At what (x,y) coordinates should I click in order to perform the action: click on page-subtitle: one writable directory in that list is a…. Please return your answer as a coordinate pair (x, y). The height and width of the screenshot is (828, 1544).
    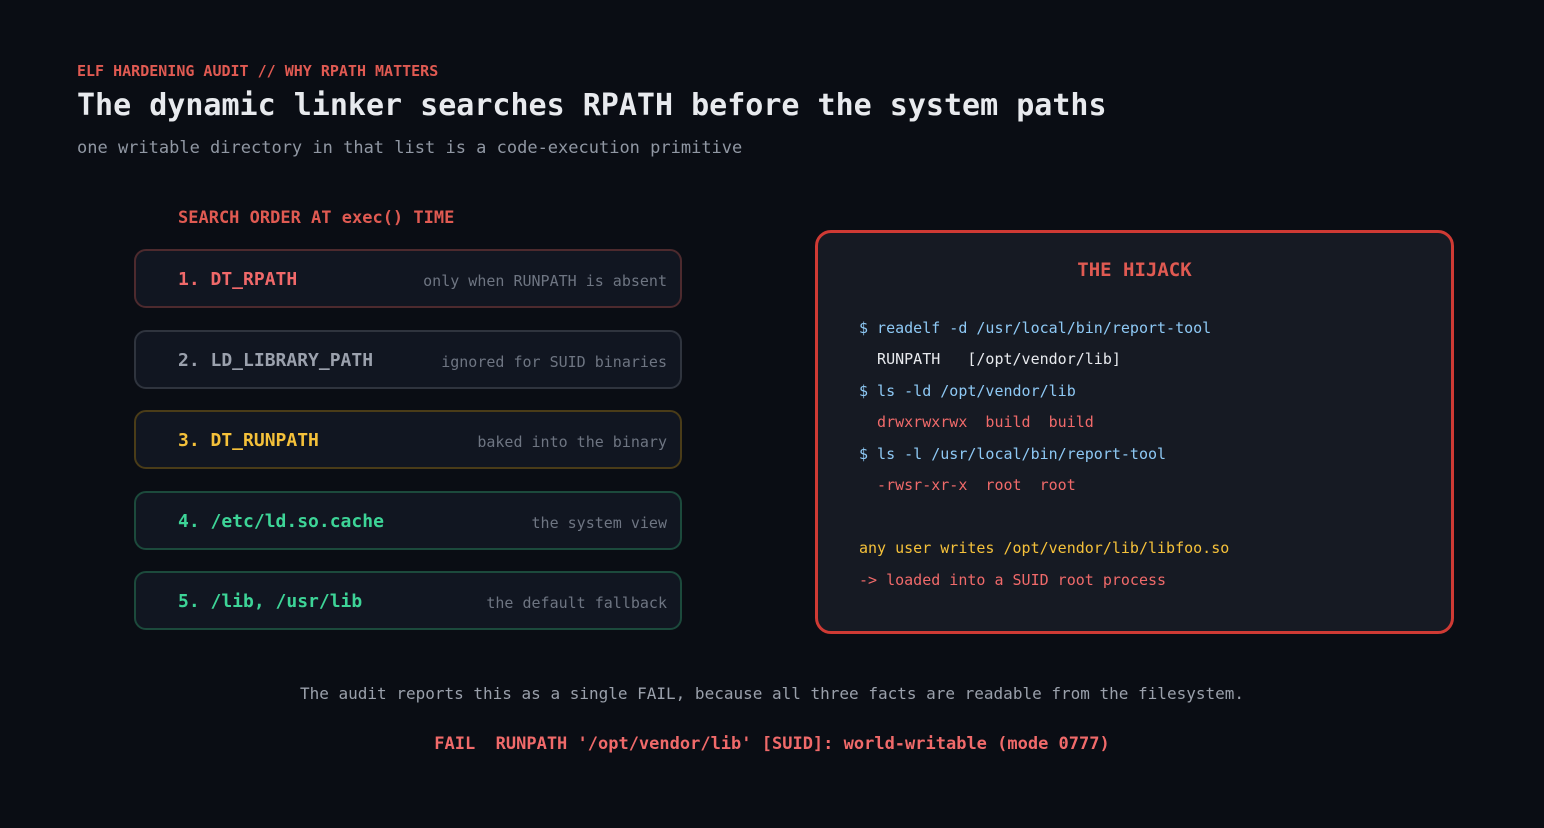
    Looking at the image, I should click on (410, 148).